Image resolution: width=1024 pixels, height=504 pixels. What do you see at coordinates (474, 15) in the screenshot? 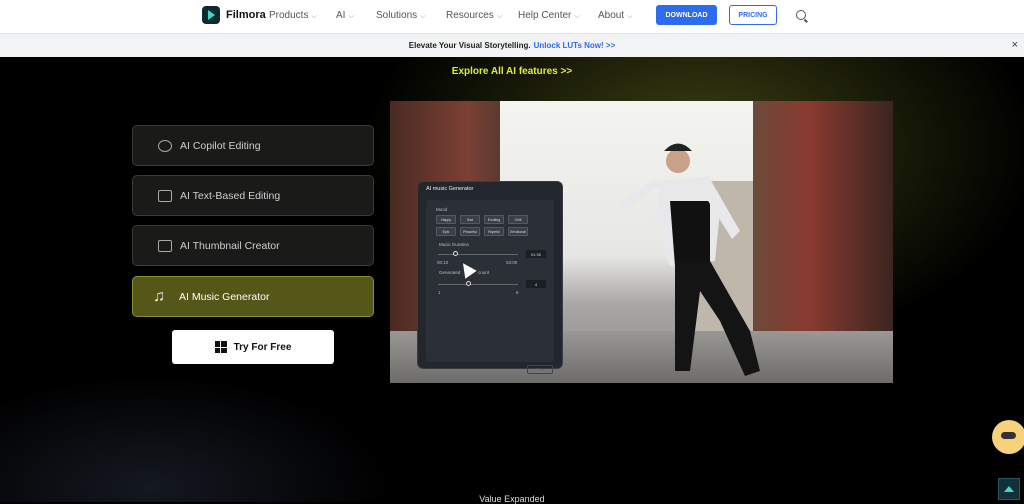
I see `nav-resources: Resources ⌵` at bounding box center [474, 15].